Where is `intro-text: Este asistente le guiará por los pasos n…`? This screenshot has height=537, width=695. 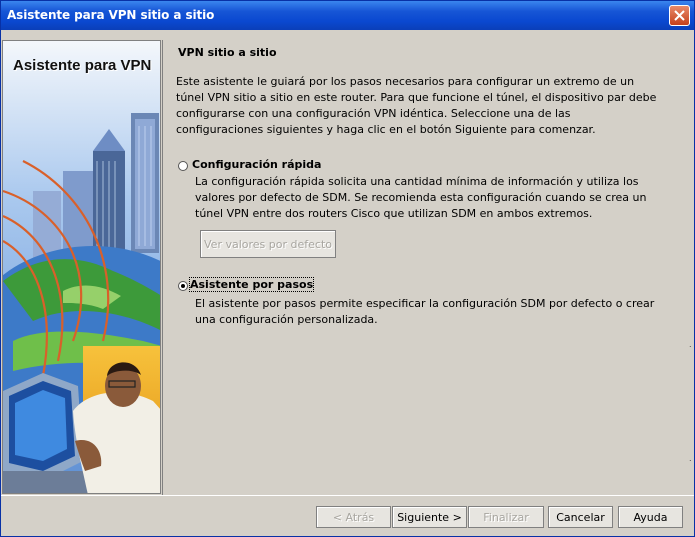 intro-text: Este asistente le guiará por los pasos n… is located at coordinates (416, 105).